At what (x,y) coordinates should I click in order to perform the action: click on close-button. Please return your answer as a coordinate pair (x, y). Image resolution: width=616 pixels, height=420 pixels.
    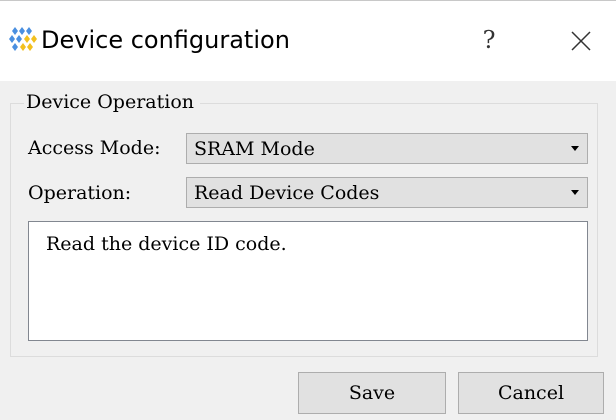
    Looking at the image, I should click on (581, 41).